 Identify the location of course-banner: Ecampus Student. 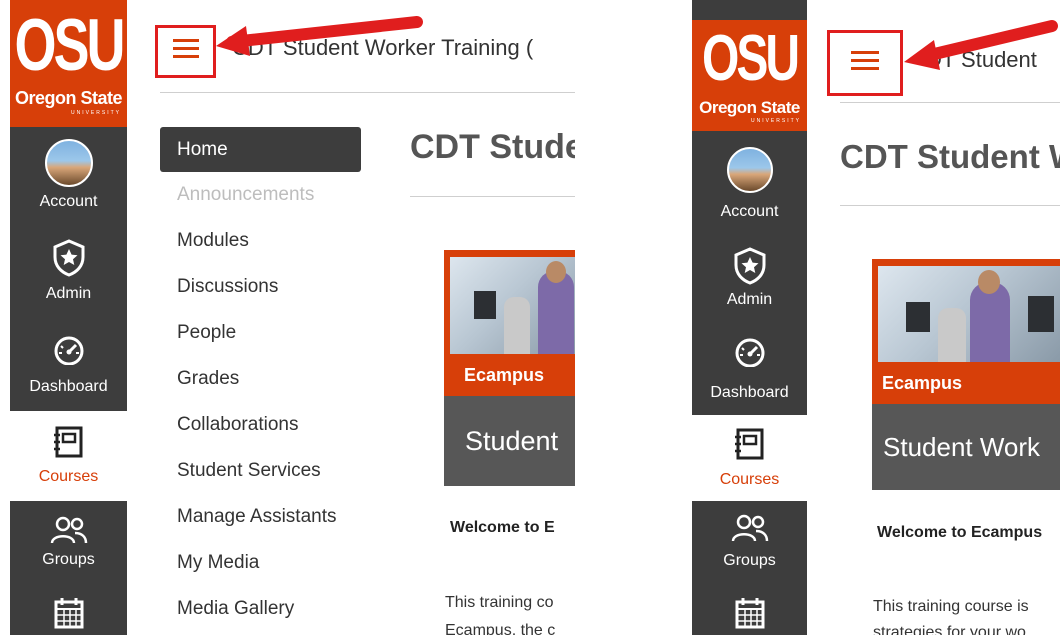
(509, 368).